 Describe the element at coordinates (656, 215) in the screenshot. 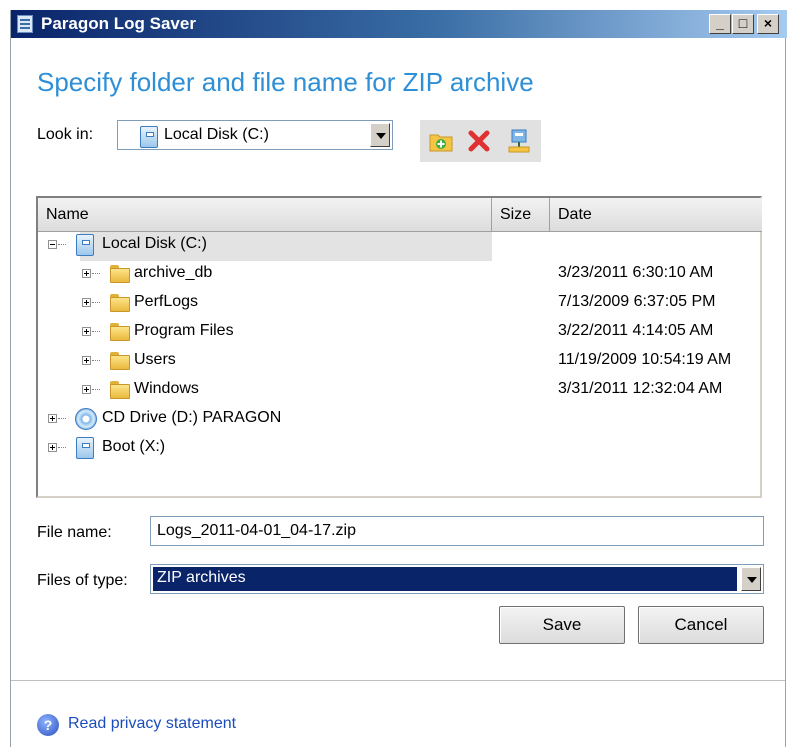

I see `column-header-date: Date` at that location.